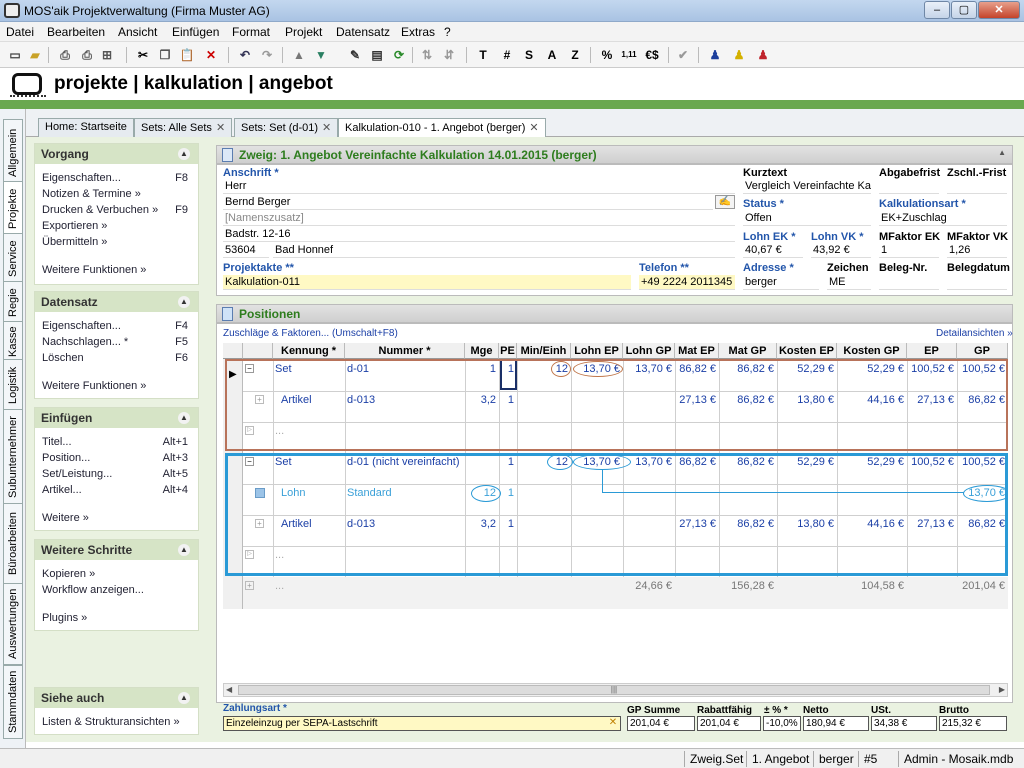 The image size is (1024, 768). I want to click on menu-bearbeiten: Bearbeiten, so click(76, 32).